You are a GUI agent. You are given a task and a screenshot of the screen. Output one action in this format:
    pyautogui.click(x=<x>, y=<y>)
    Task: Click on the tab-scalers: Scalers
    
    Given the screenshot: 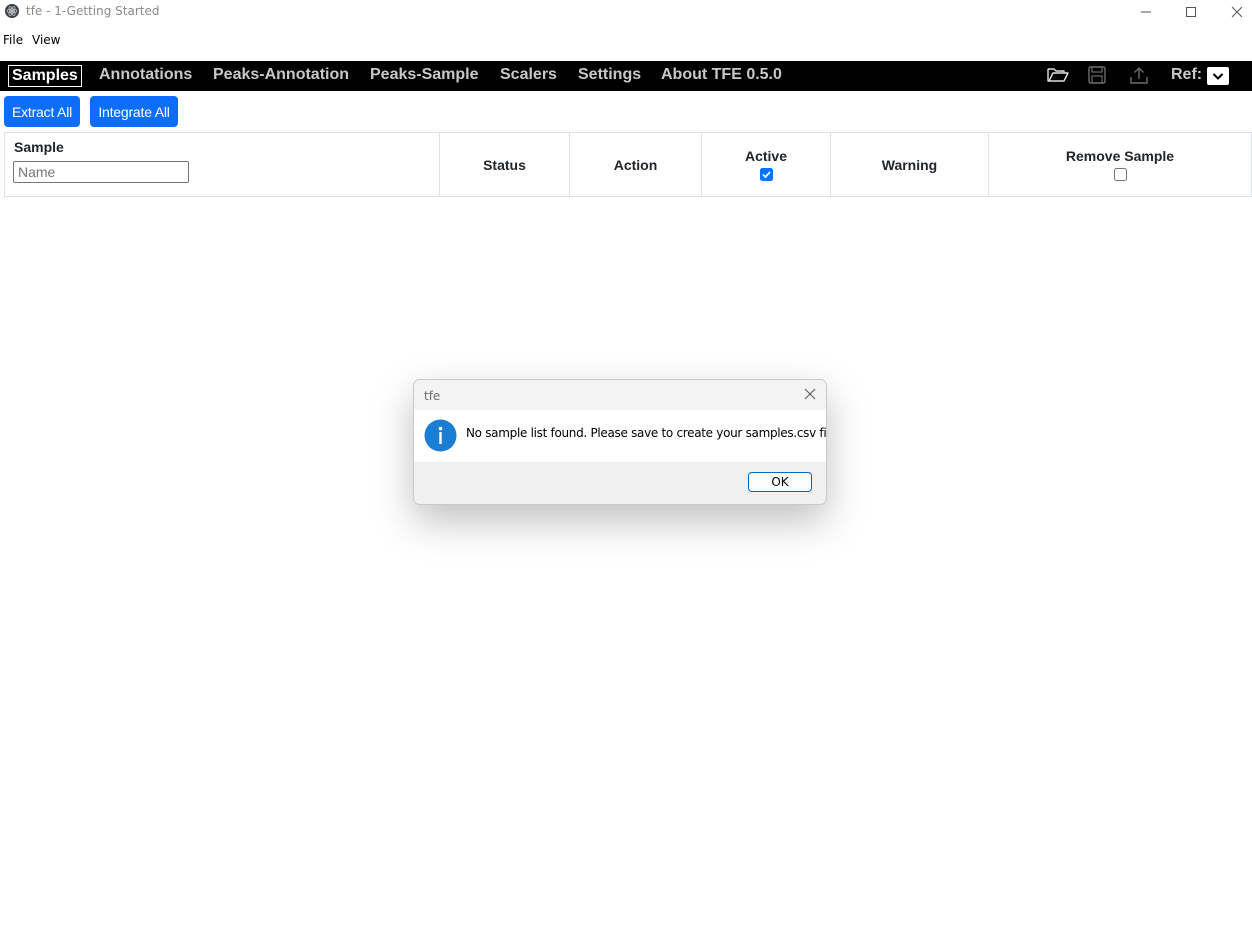 What is the action you would take?
    pyautogui.click(x=528, y=75)
    